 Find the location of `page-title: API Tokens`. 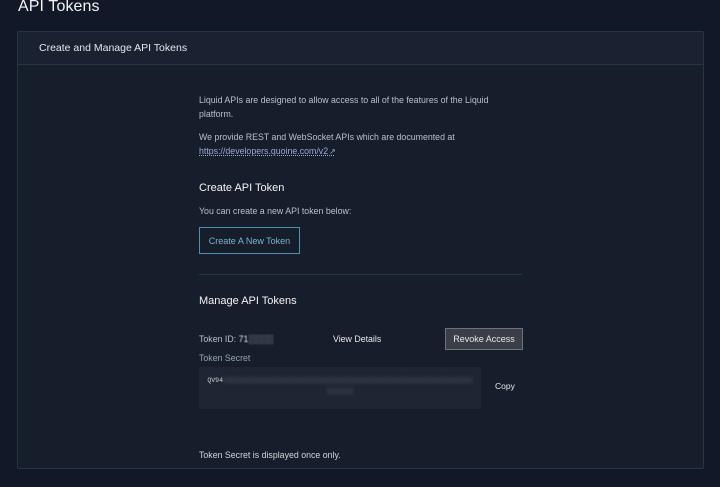

page-title: API Tokens is located at coordinates (59, 7).